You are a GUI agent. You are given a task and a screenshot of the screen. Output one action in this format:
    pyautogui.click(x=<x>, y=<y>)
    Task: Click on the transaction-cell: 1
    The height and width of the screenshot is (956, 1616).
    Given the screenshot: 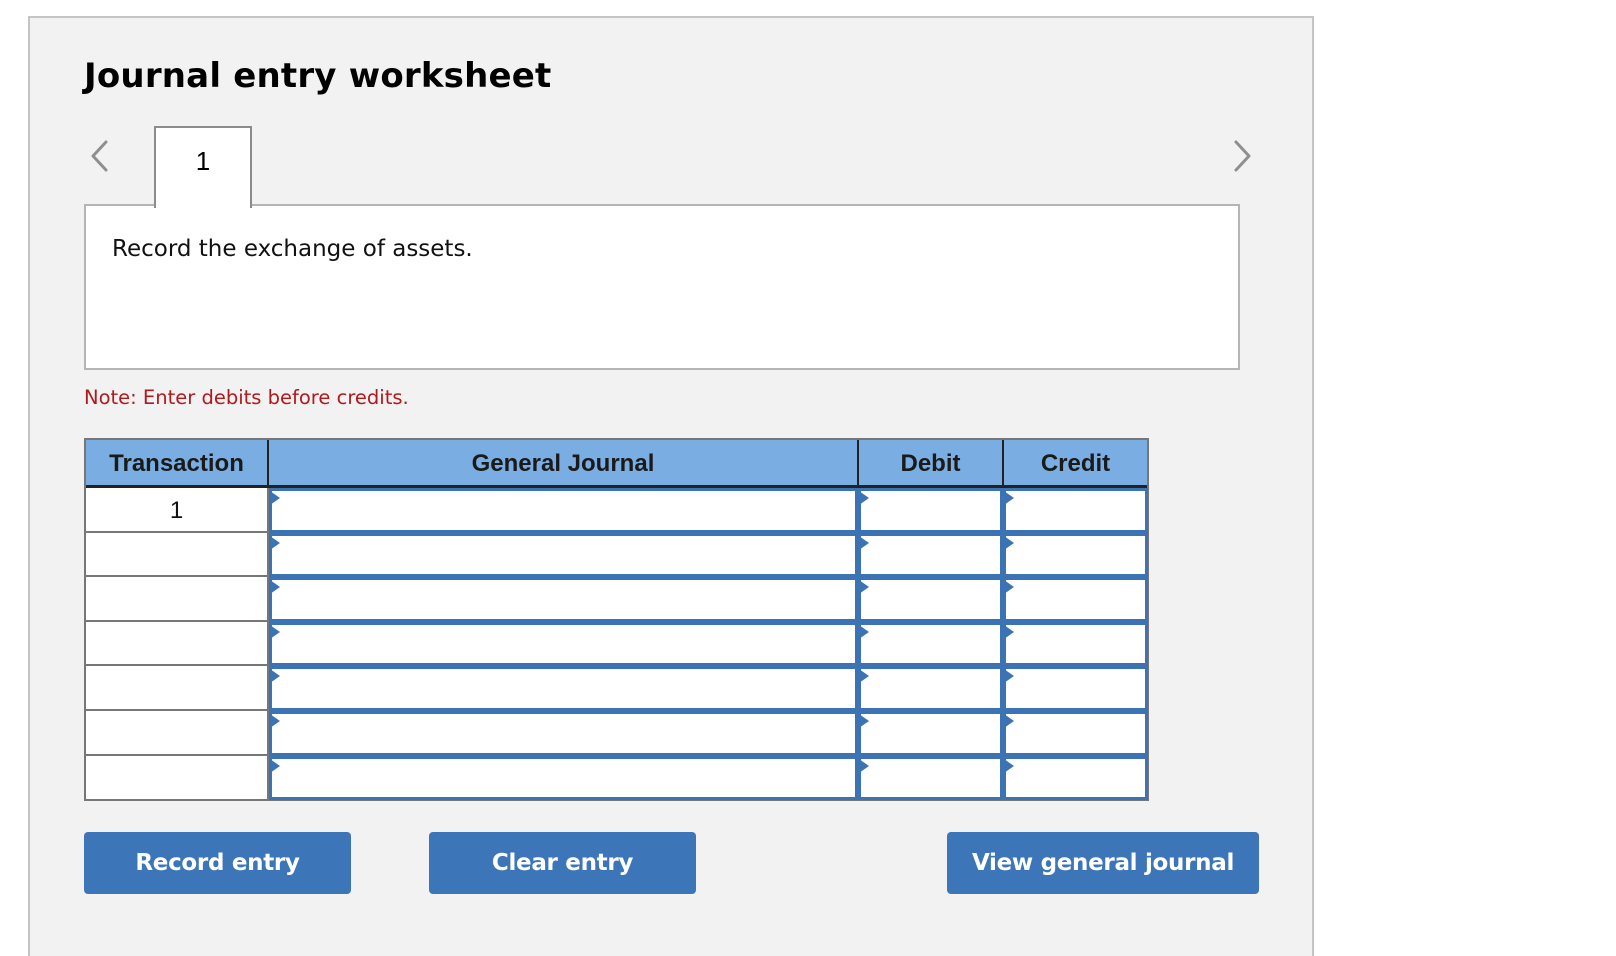 What is the action you would take?
    pyautogui.click(x=176, y=510)
    